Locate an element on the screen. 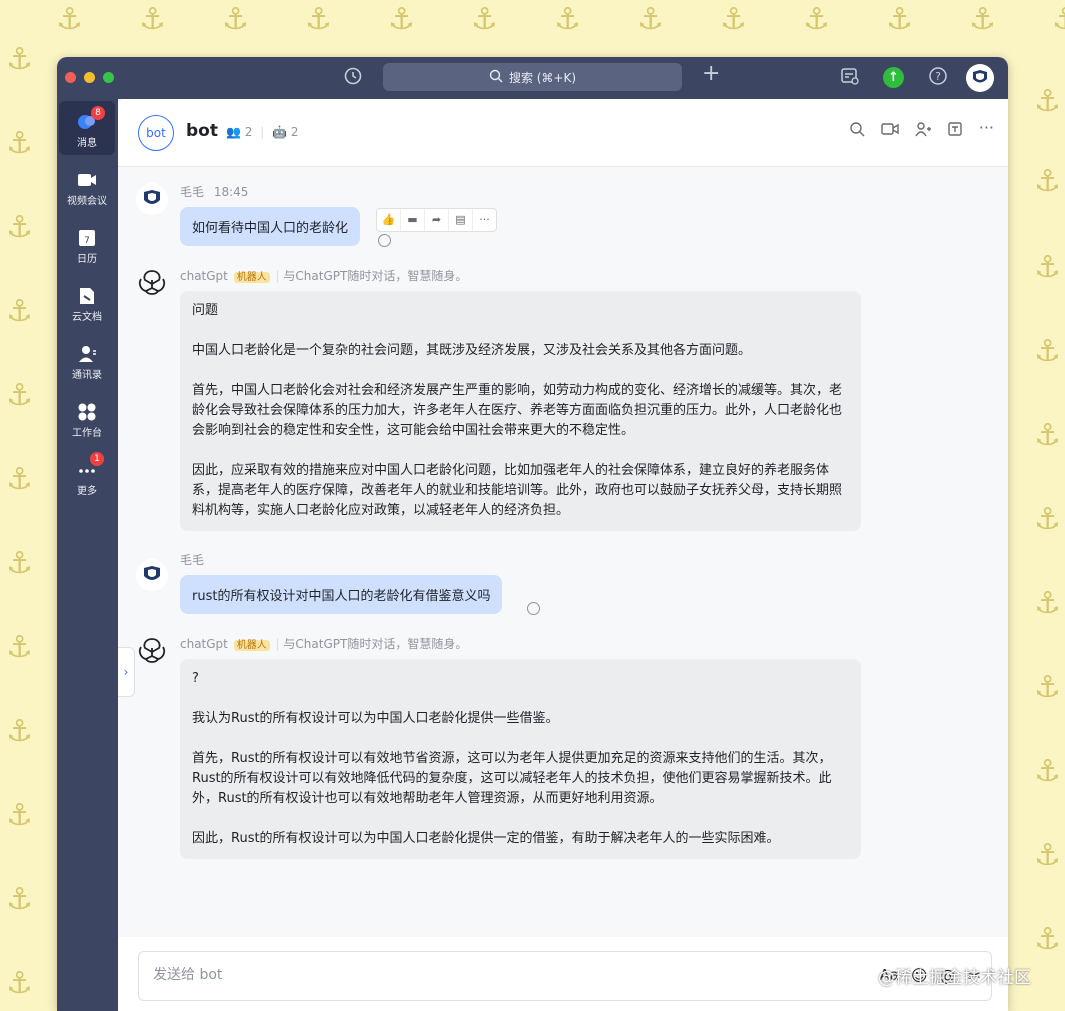 The width and height of the screenshot is (1065, 1011). chat-title: bot is located at coordinates (202, 131).